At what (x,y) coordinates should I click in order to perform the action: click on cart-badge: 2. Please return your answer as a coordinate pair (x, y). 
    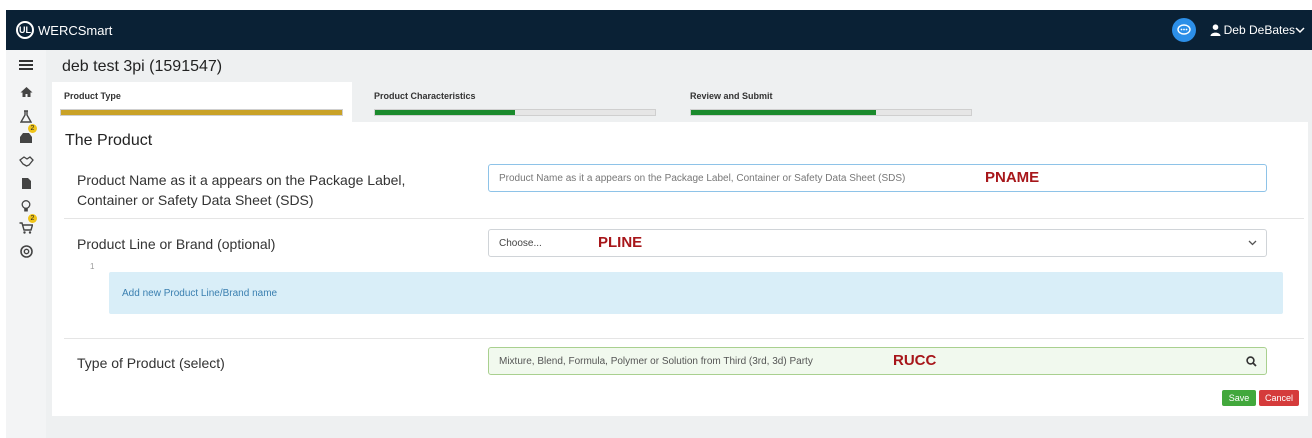
    Looking at the image, I should click on (32, 218).